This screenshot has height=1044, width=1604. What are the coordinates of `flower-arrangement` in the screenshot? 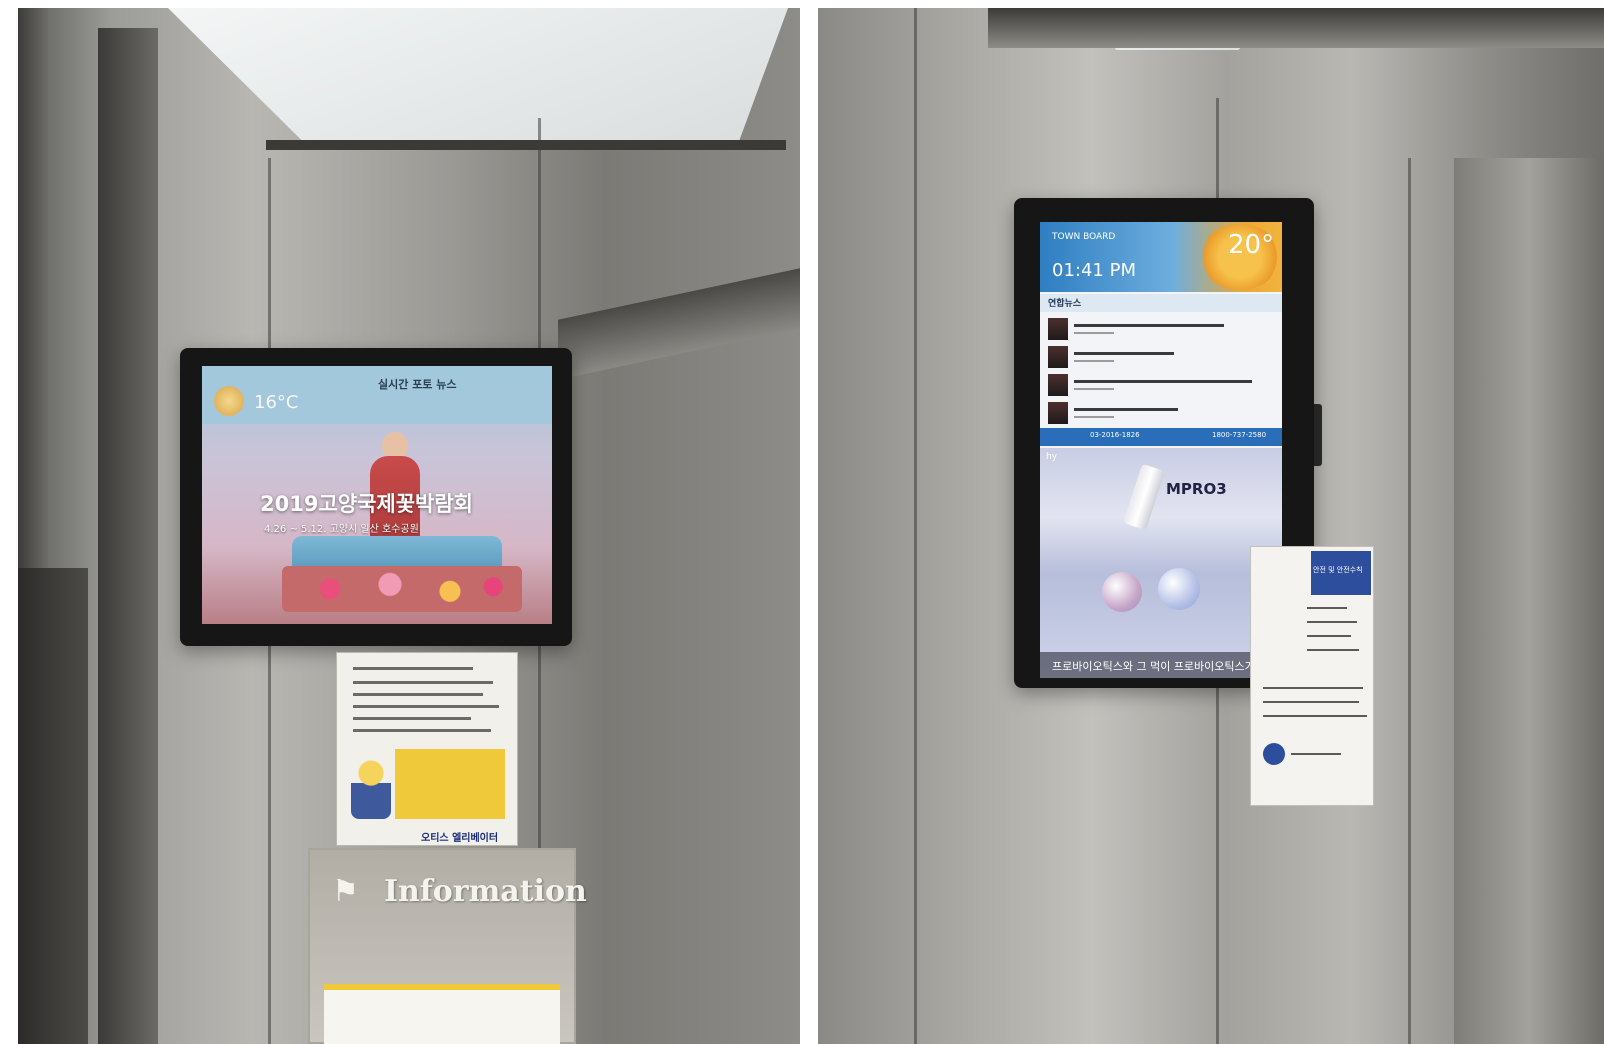 It's located at (402, 589).